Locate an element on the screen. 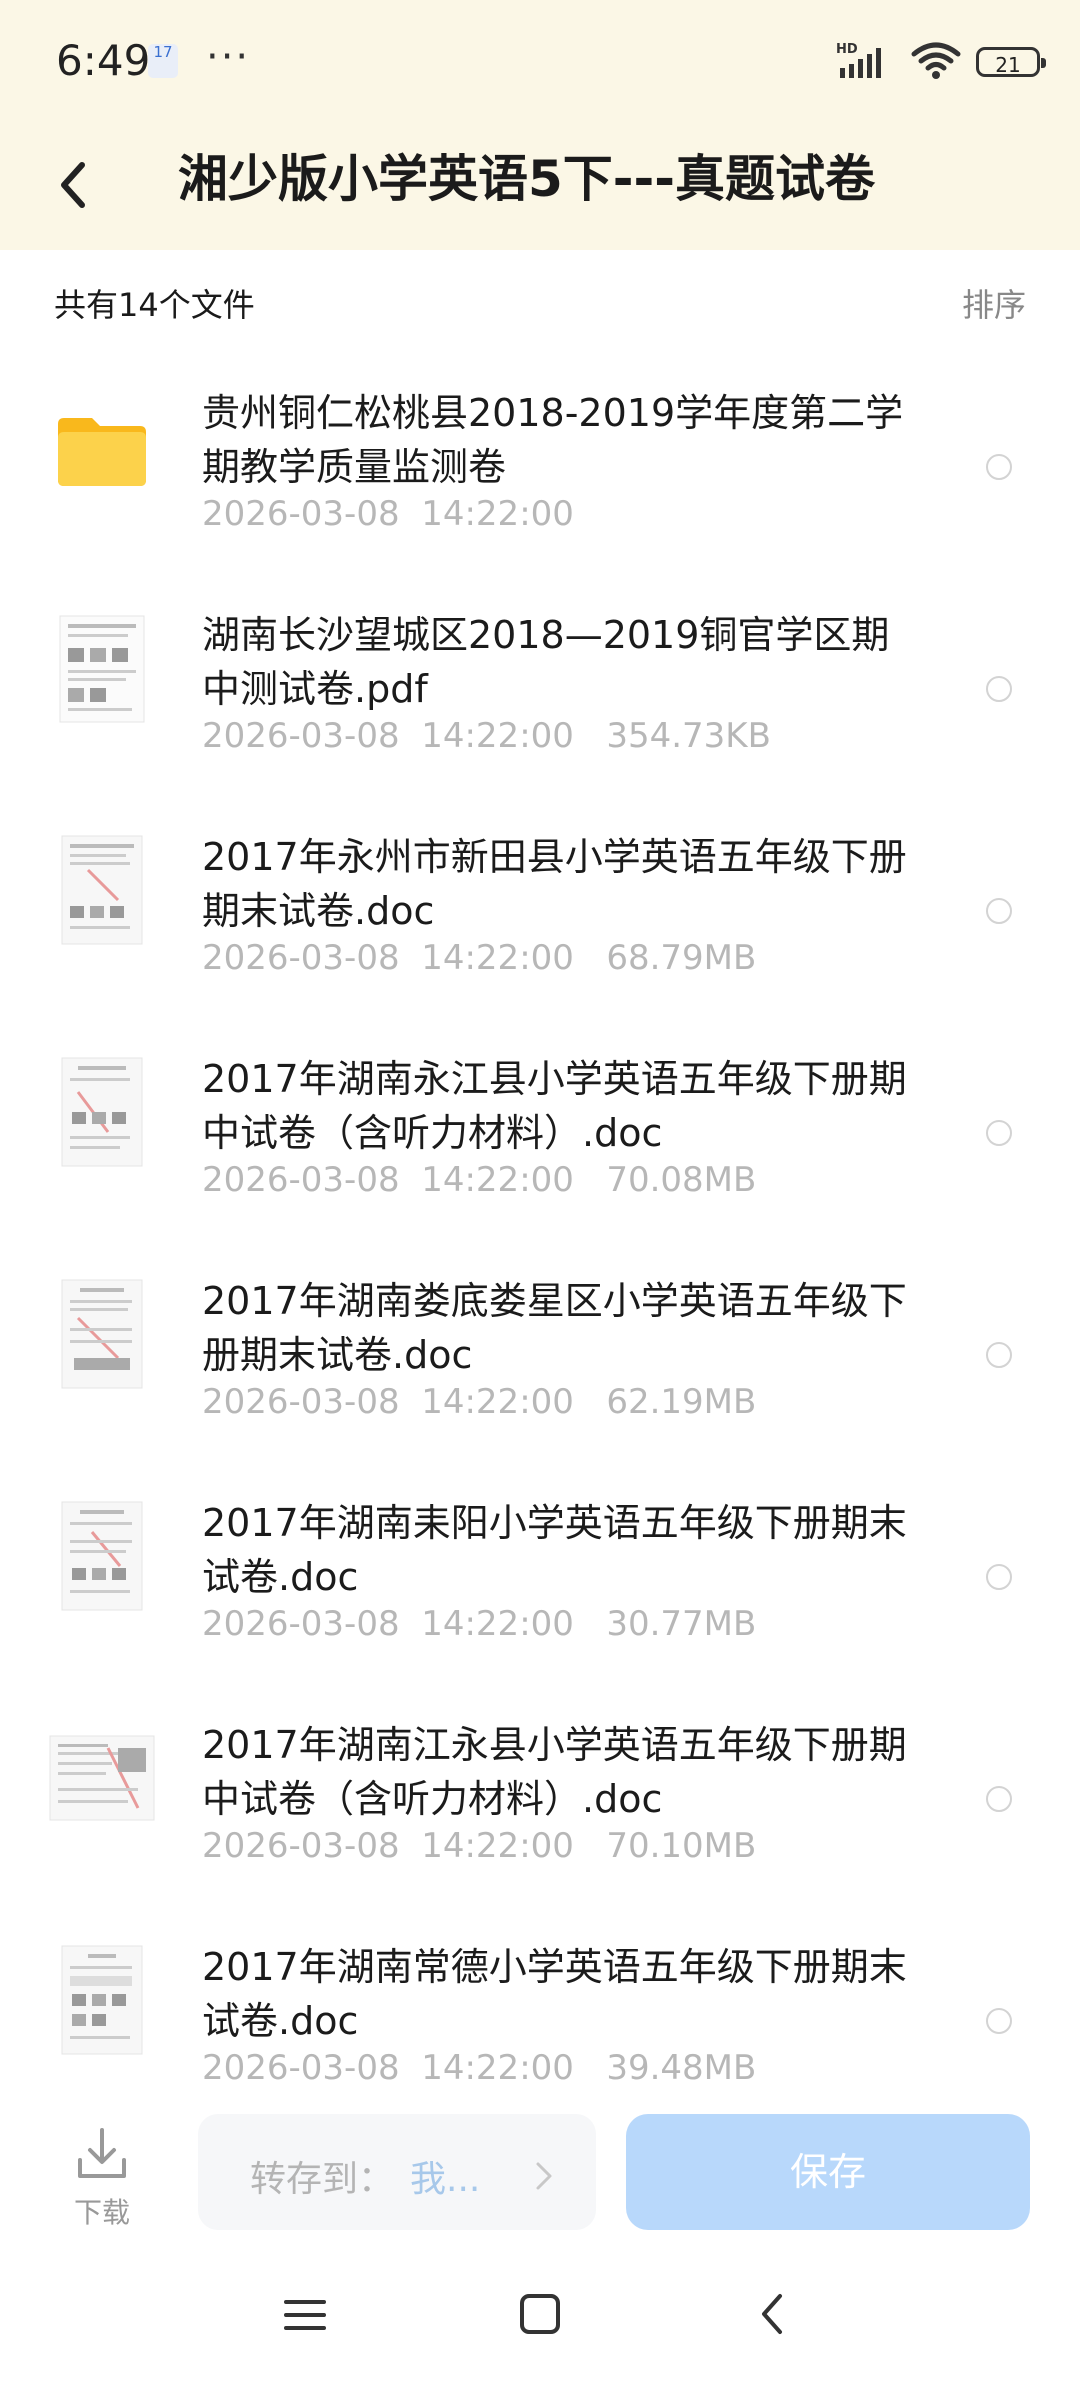  status-time: 6:49 is located at coordinates (103, 60).